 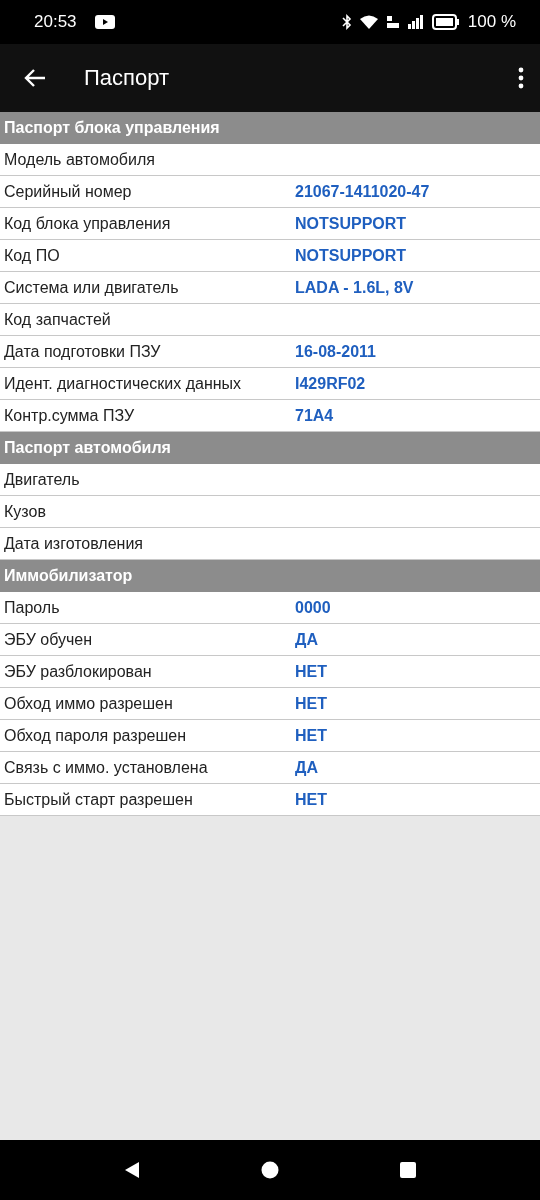 What do you see at coordinates (314, 415) in the screenshot?
I see `field-value: 71A4` at bounding box center [314, 415].